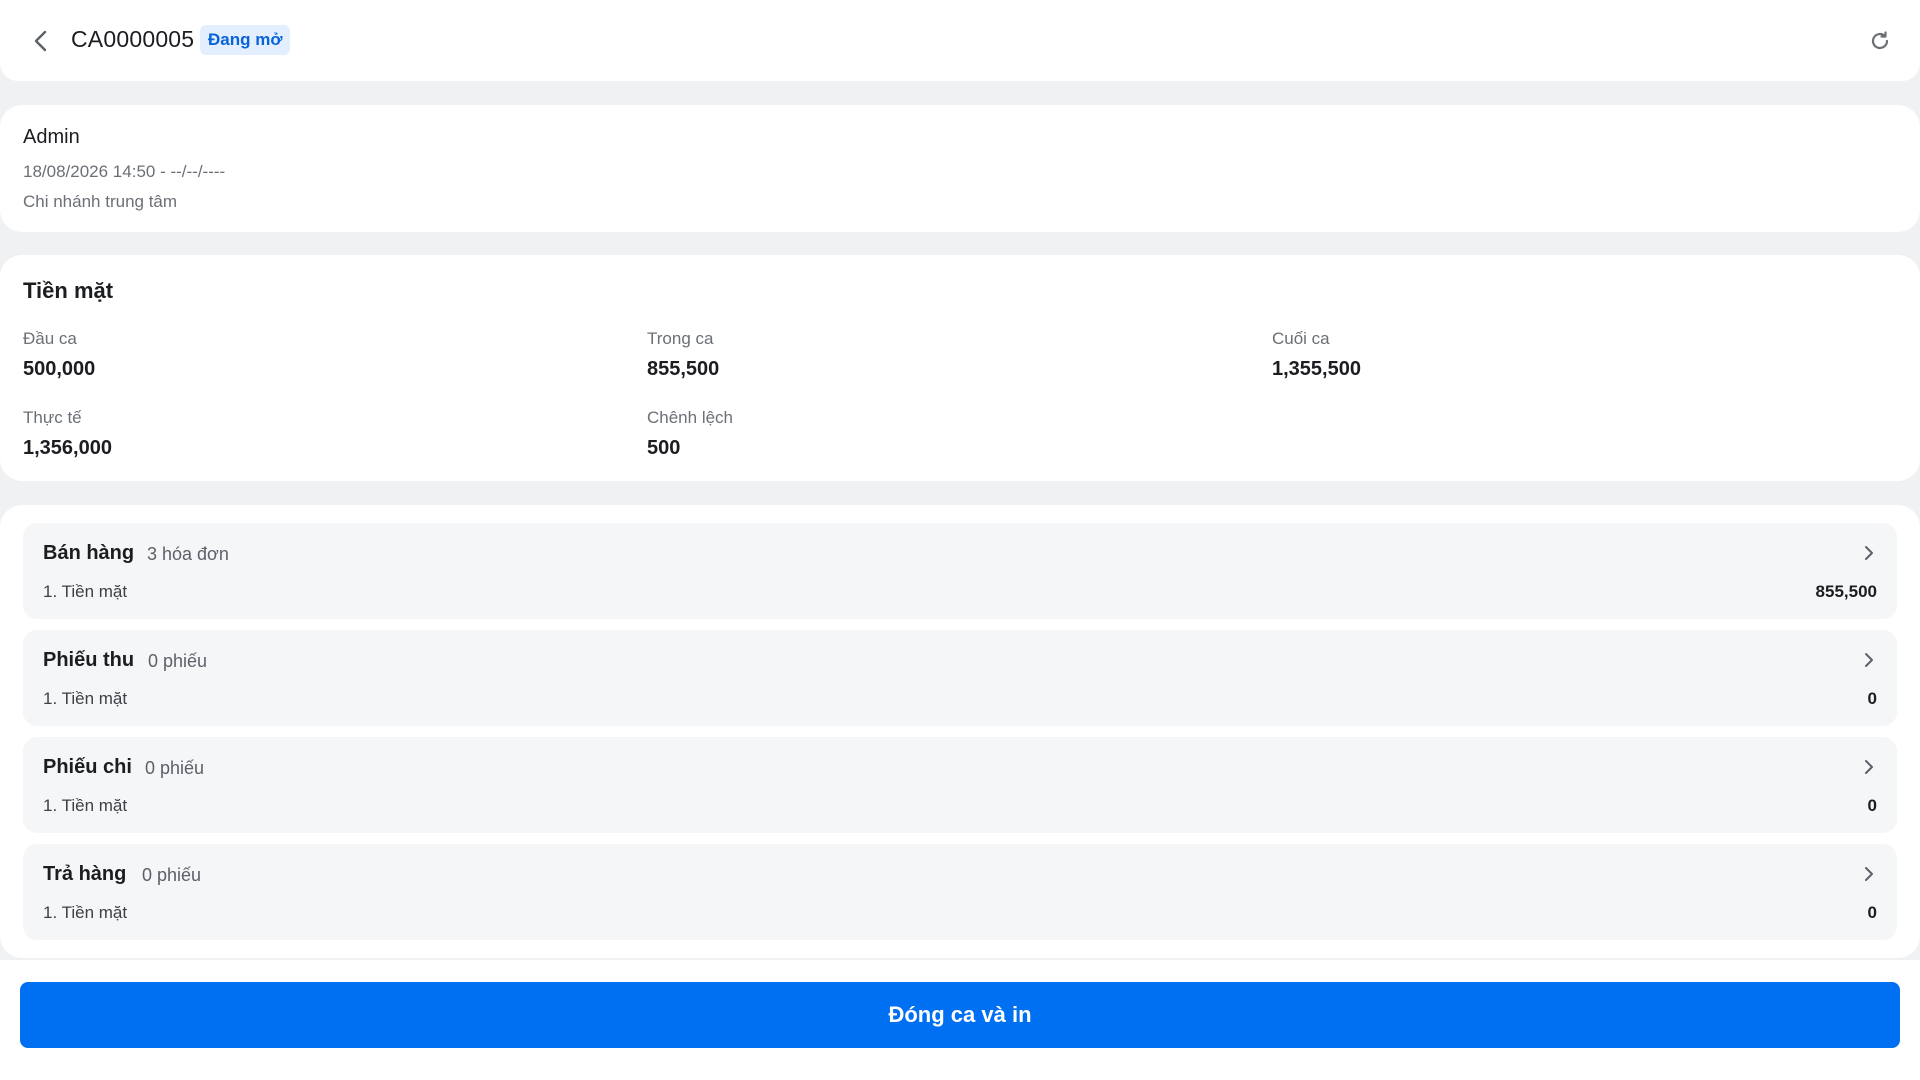  What do you see at coordinates (133, 39) in the screenshot?
I see `shift-code: CA0000005` at bounding box center [133, 39].